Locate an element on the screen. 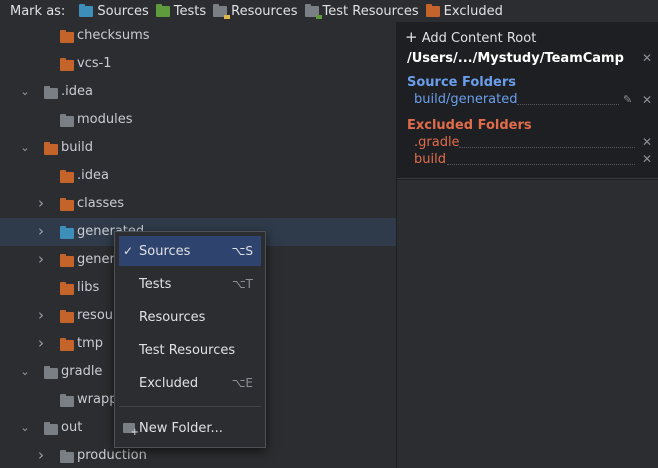 Image resolution: width=658 pixels, height=468 pixels. remove-content-root-close-icon: ✕ is located at coordinates (647, 58).